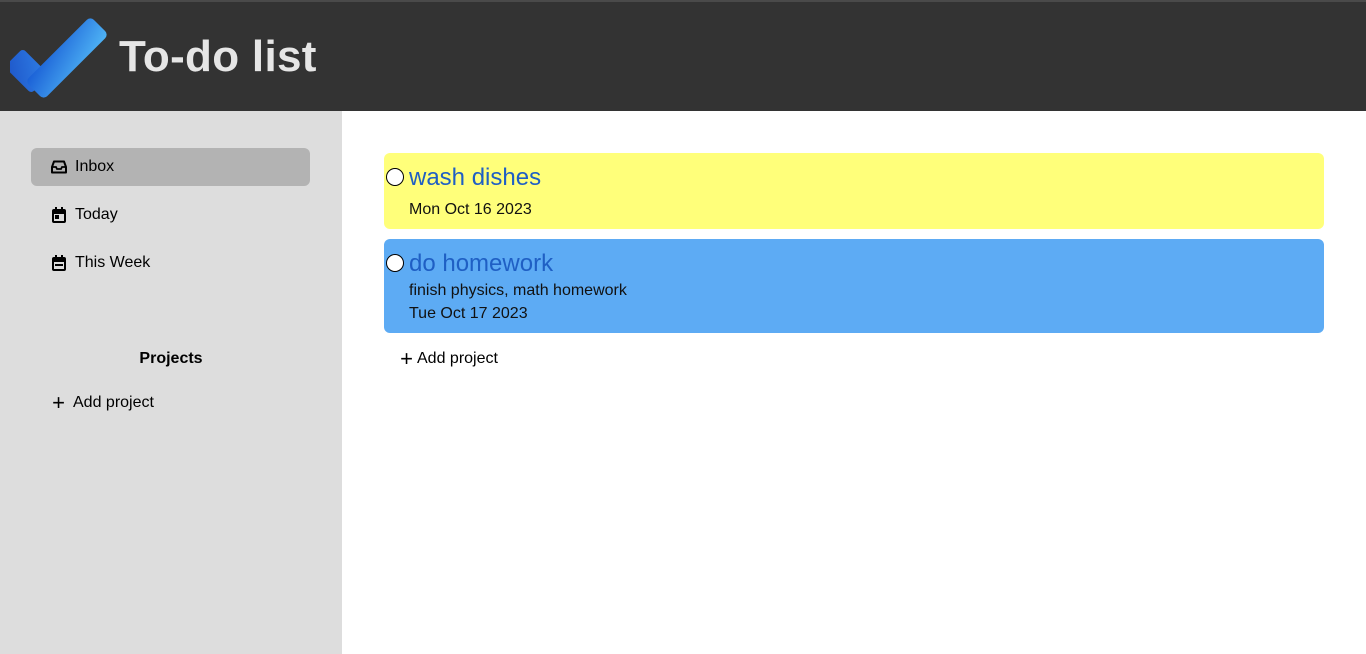  Describe the element at coordinates (518, 290) in the screenshot. I see `task-description: finish physics, math homework` at that location.